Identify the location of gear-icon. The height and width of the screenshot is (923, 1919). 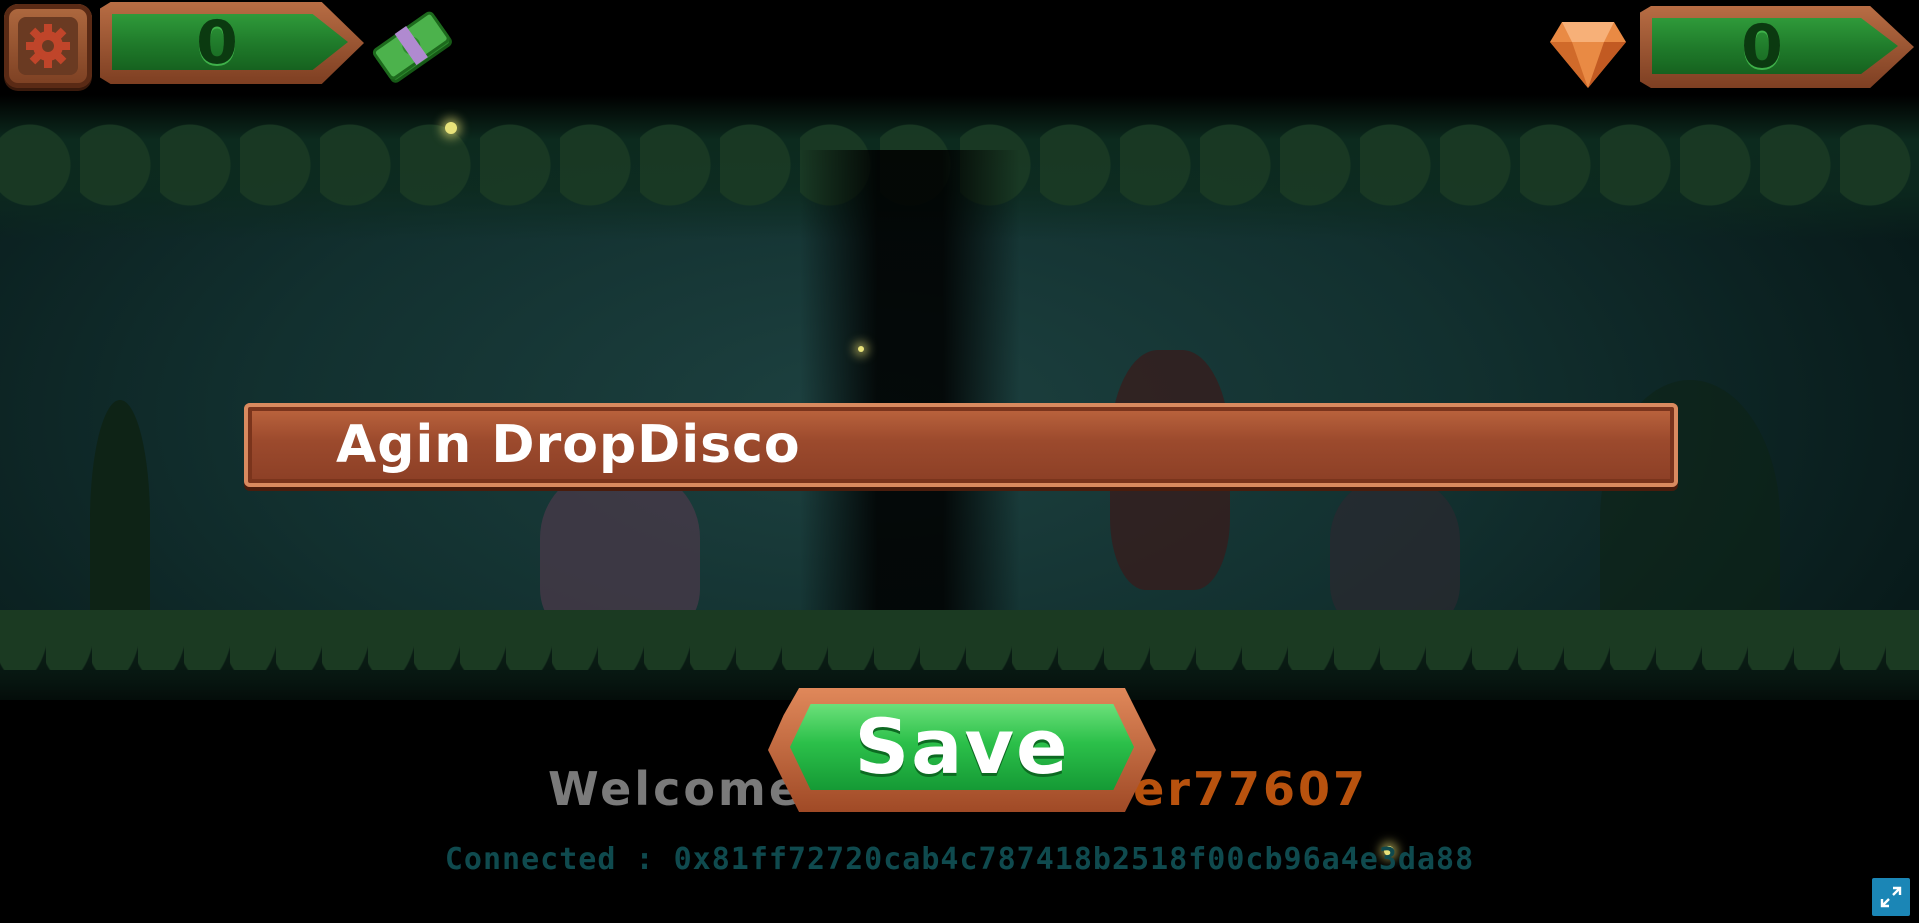
(48, 46).